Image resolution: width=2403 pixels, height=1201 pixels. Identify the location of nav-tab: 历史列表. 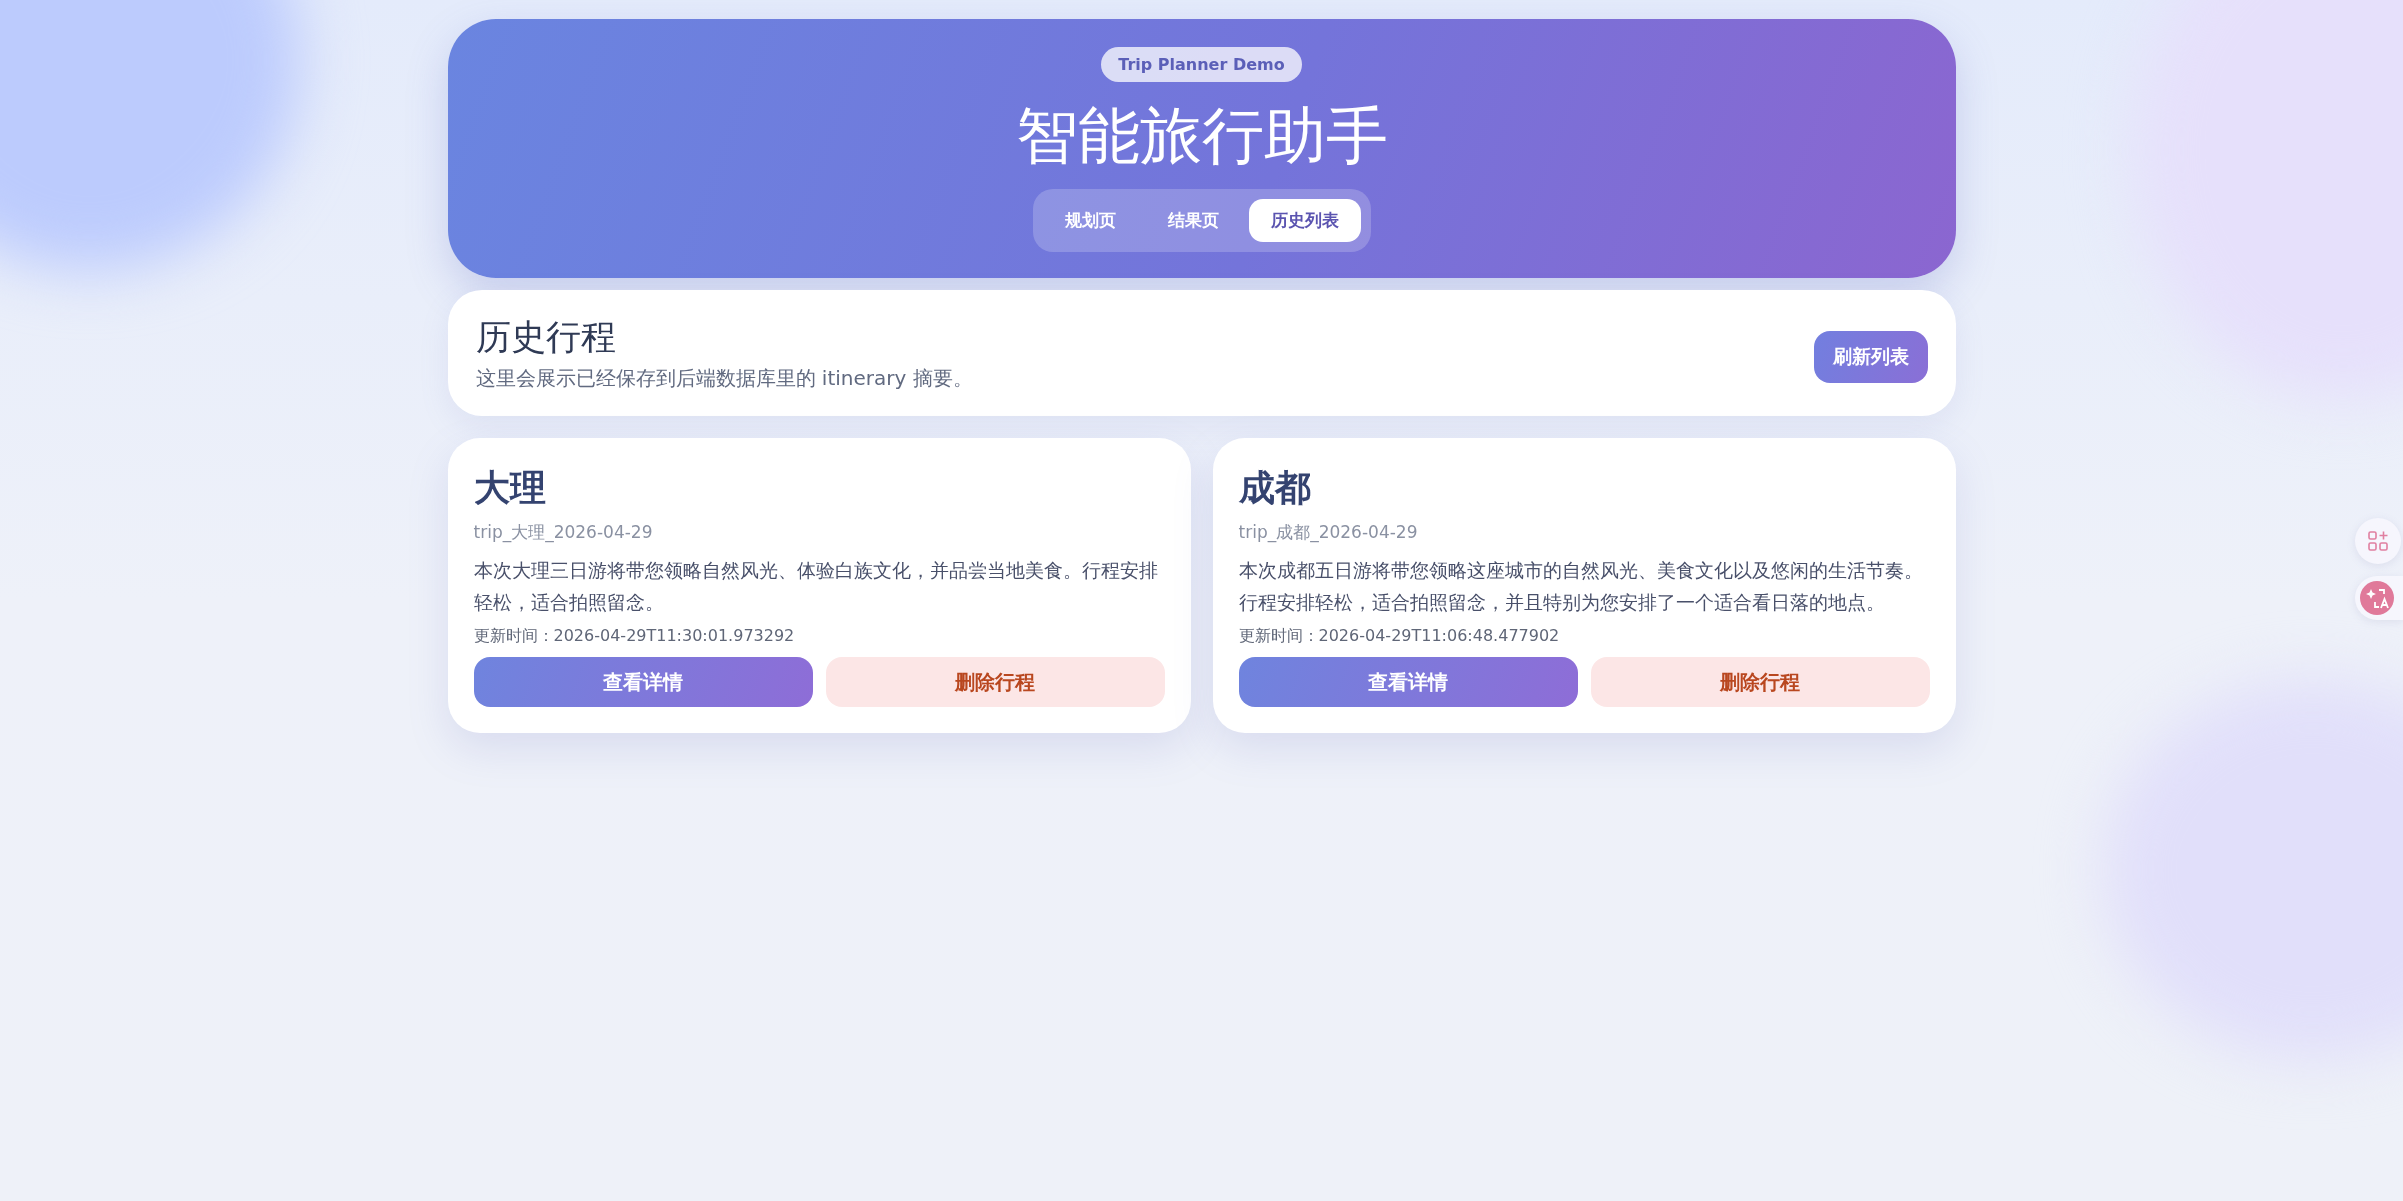
(1304, 221).